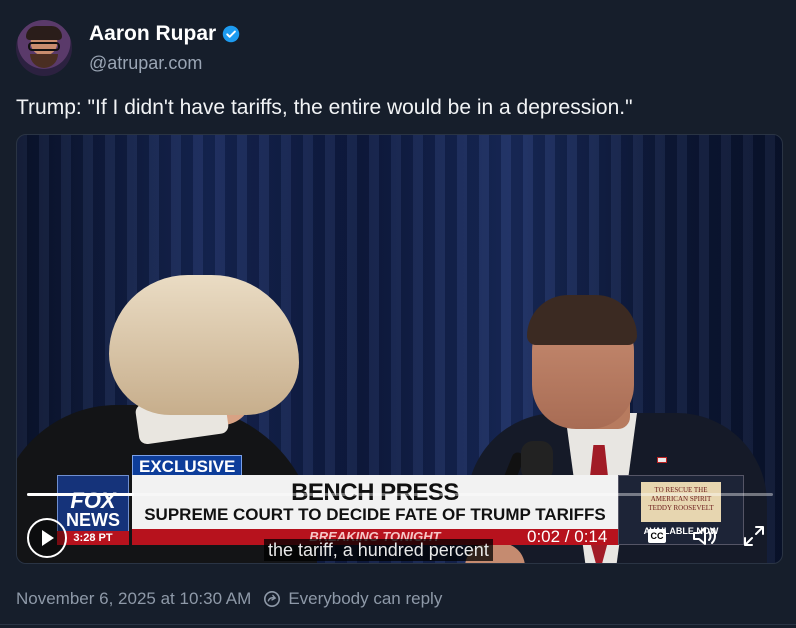 The height and width of the screenshot is (628, 796). I want to click on network-line2: NEWS, so click(93, 520).